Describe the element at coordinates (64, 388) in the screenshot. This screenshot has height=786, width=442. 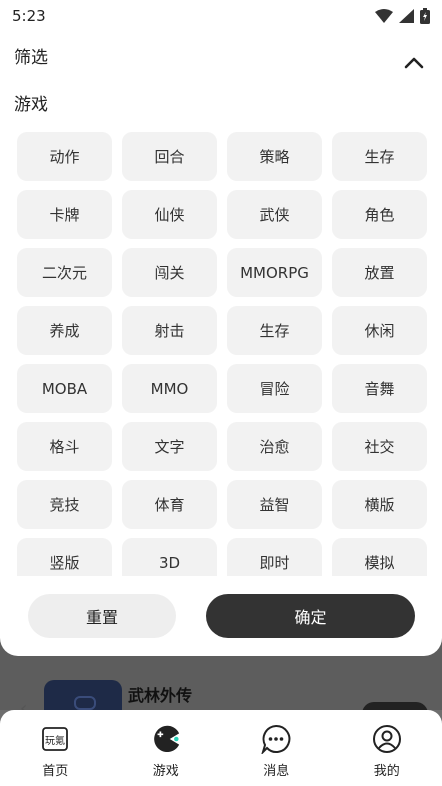
I see `tag-chip: MOBA` at that location.